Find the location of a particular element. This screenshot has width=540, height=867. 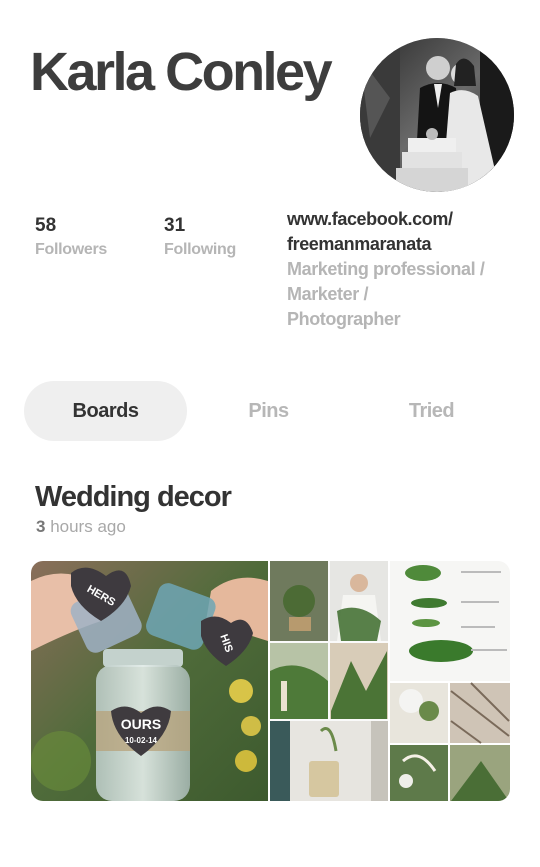

jar-heart-date: 10-02-14 is located at coordinates (141, 740).